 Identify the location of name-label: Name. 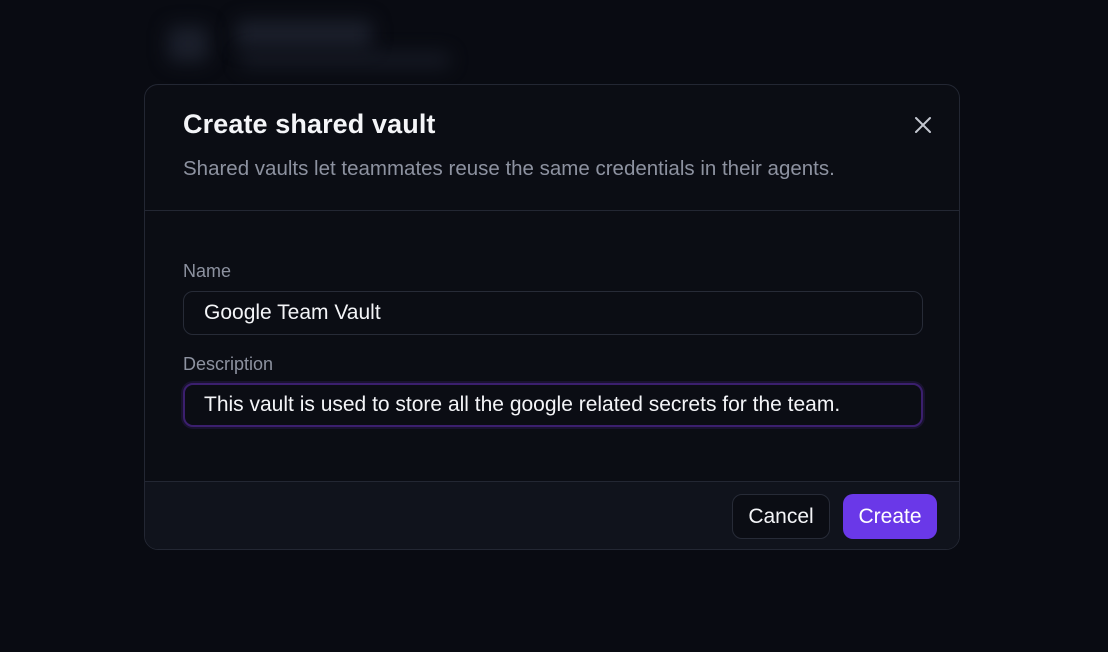
(207, 271).